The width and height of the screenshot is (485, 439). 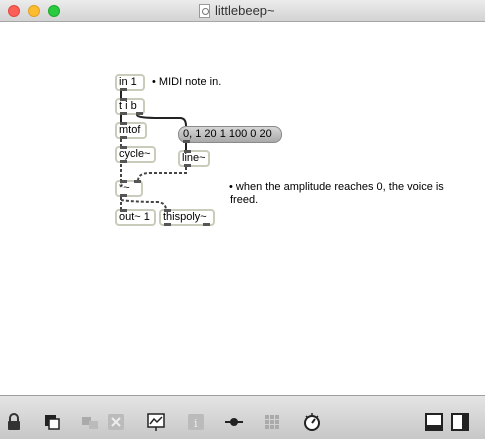 I want to click on inspector-icon: i, so click(x=196, y=422).